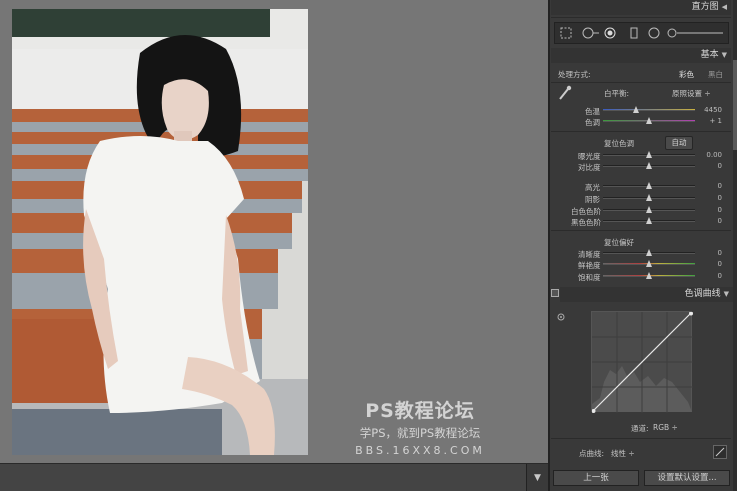 The width and height of the screenshot is (737, 491). Describe the element at coordinates (420, 450) in the screenshot. I see `watermark-line3: BBS.16XX8.COM` at that location.